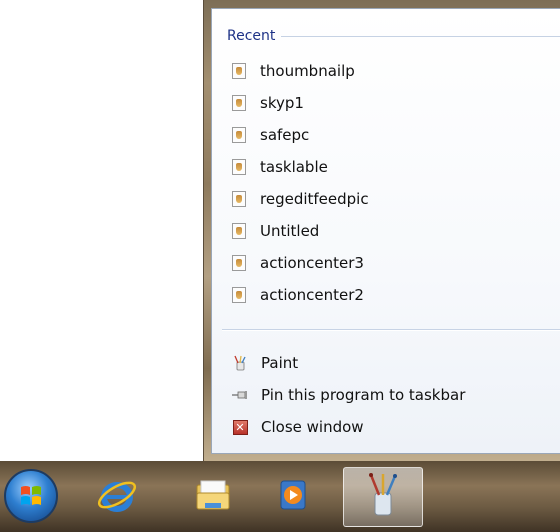 The height and width of the screenshot is (532, 560). I want to click on close-window-item: ✕ Close window, so click(298, 427).